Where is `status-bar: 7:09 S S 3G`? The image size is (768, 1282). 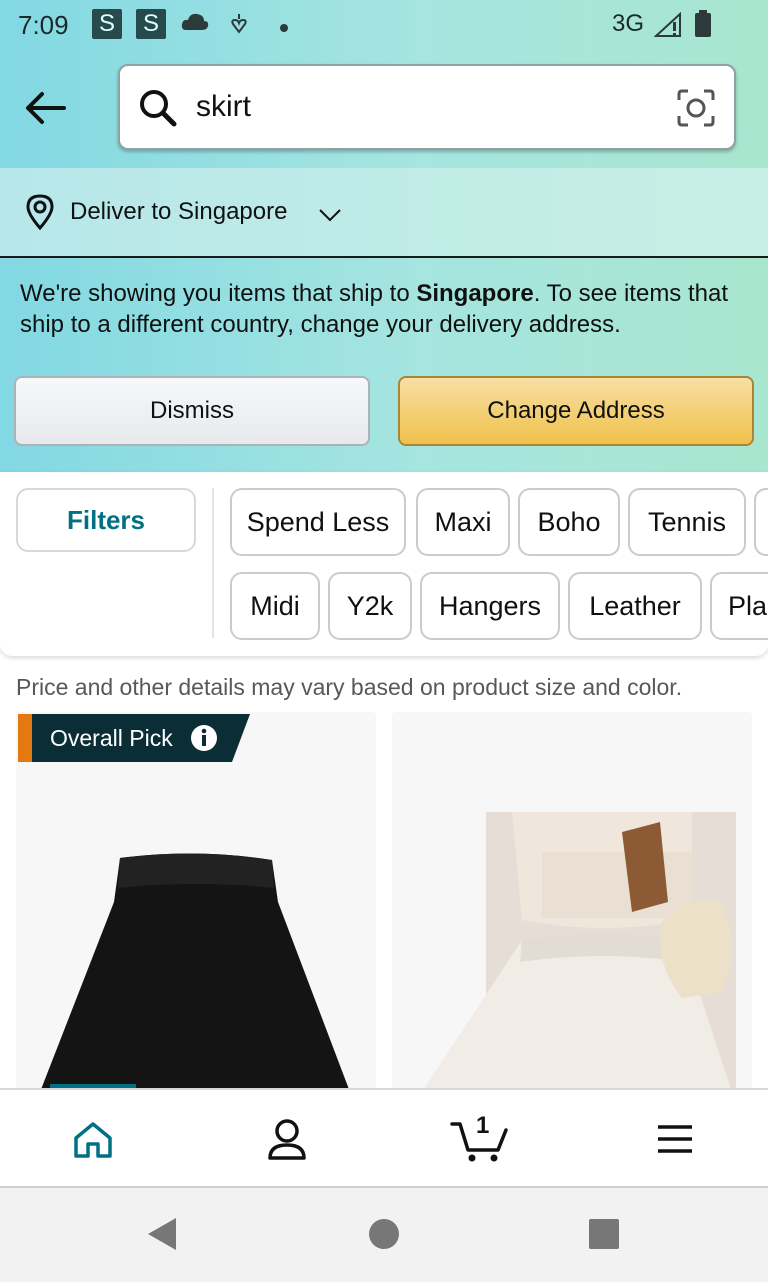
status-bar: 7:09 S S 3G is located at coordinates (384, 25).